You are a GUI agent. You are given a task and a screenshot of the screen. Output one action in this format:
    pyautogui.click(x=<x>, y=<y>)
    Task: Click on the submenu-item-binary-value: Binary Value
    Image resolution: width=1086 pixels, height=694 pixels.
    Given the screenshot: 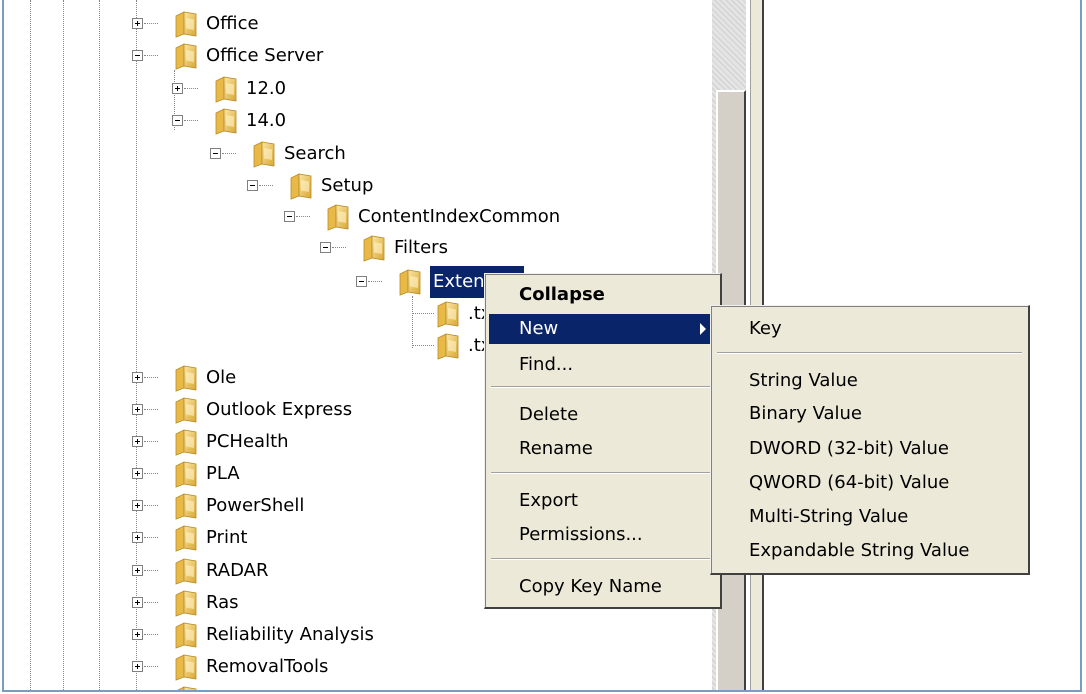 What is the action you would take?
    pyautogui.click(x=869, y=414)
    